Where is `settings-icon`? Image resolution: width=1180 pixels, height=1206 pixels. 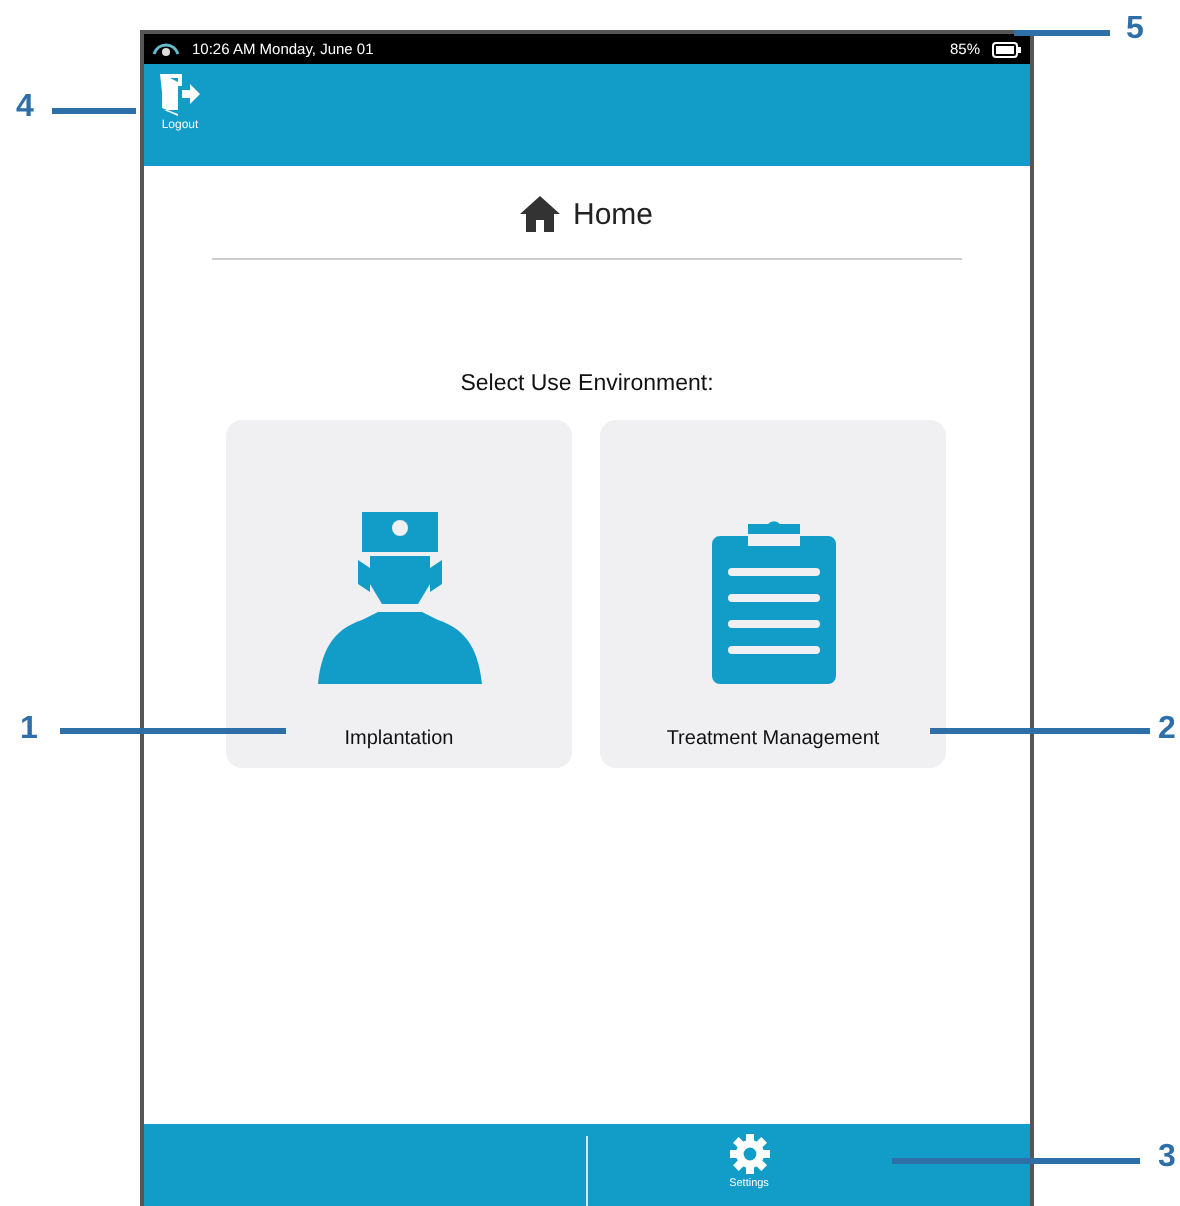
settings-icon is located at coordinates (749, 1154).